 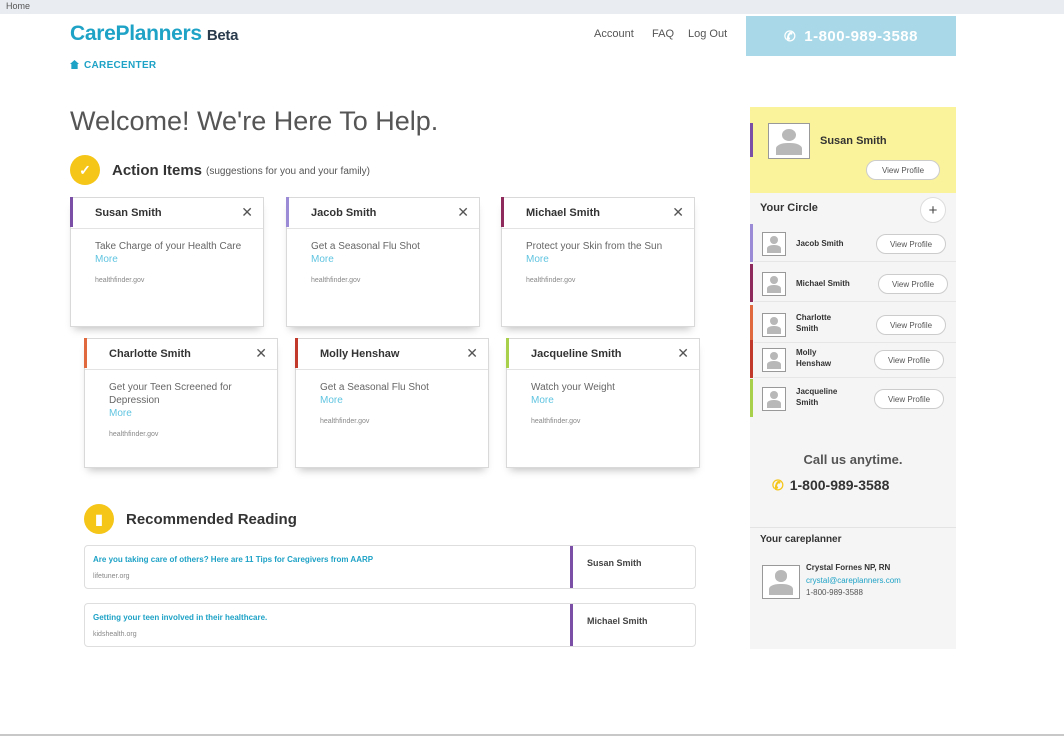 What do you see at coordinates (617, 621) in the screenshot?
I see `reading-item-person: Michael Smith` at bounding box center [617, 621].